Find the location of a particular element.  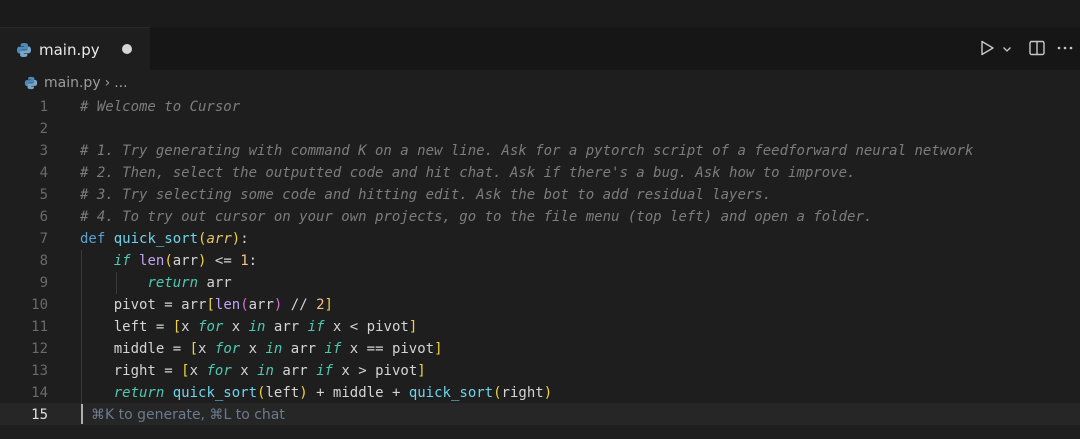

code-line: 10 pivot = arr[len(arr) // 2] is located at coordinates (540, 305).